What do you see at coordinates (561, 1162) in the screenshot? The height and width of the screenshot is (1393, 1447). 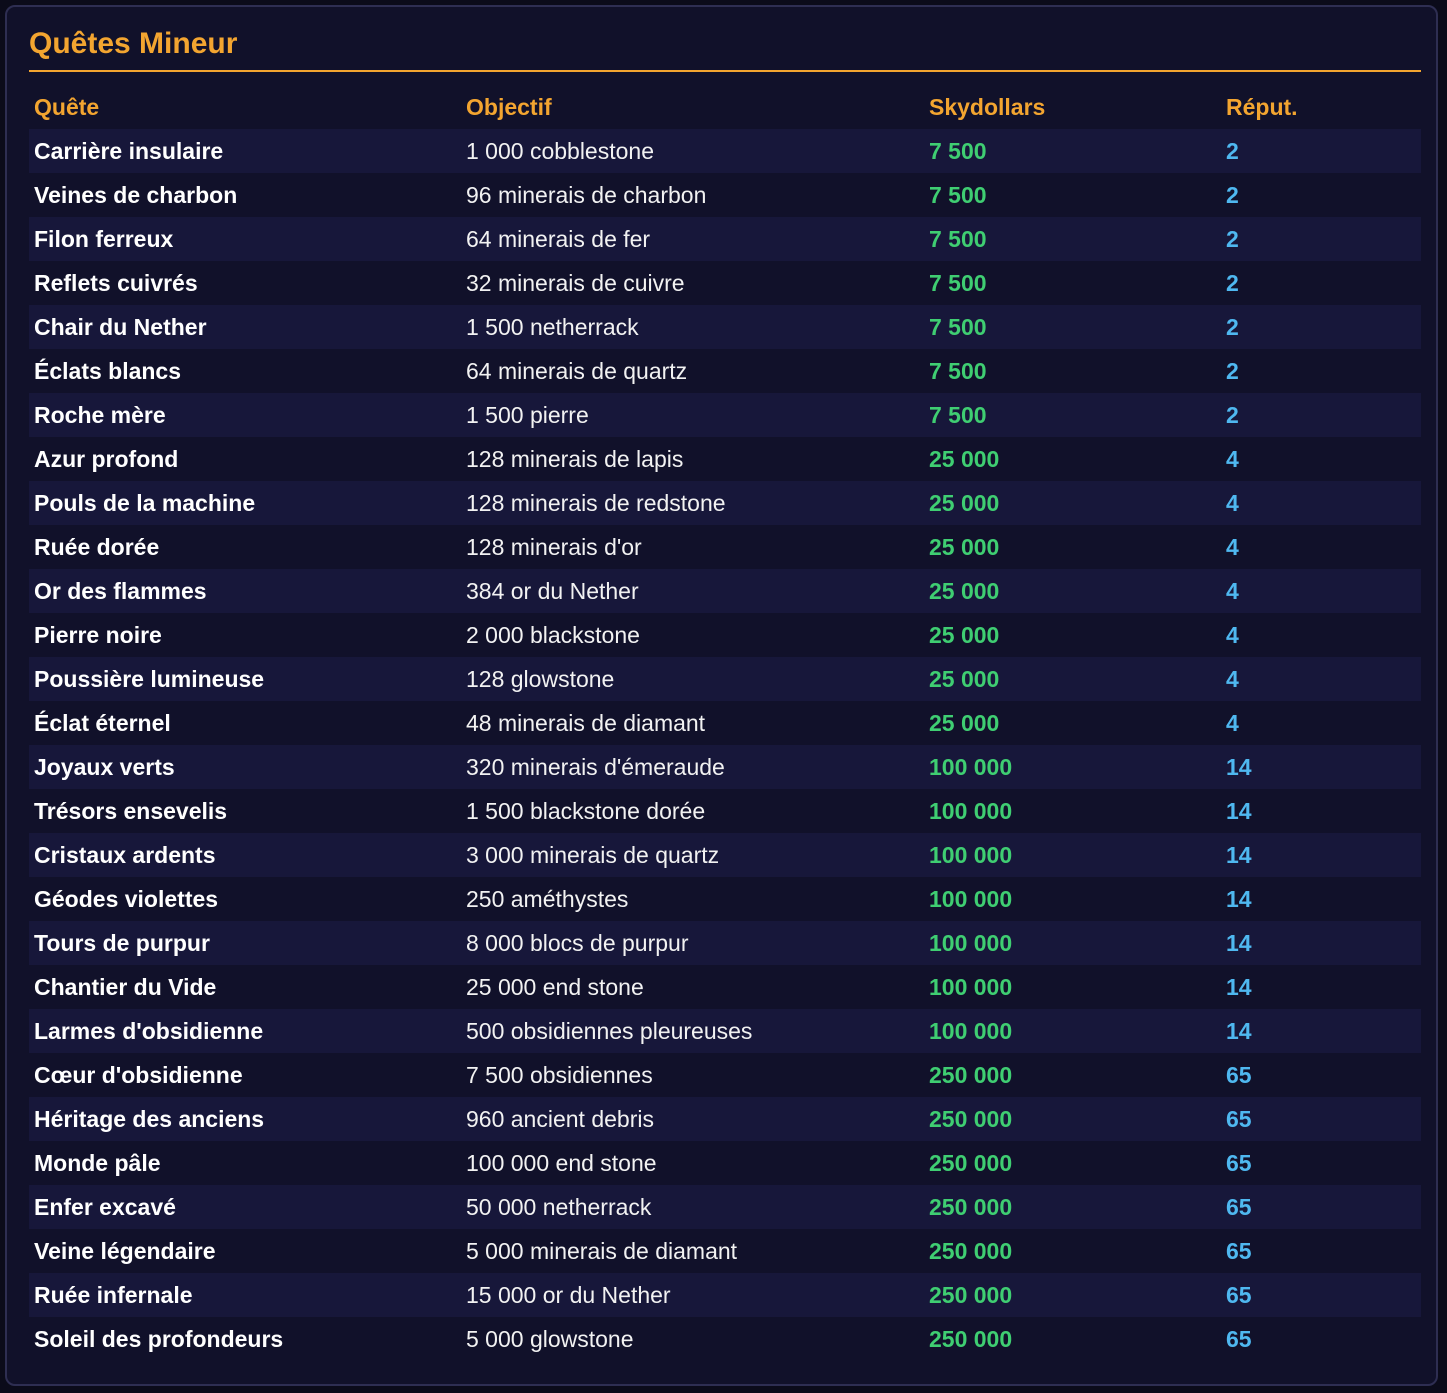 I see `quest-objective: 100 000 end stone` at bounding box center [561, 1162].